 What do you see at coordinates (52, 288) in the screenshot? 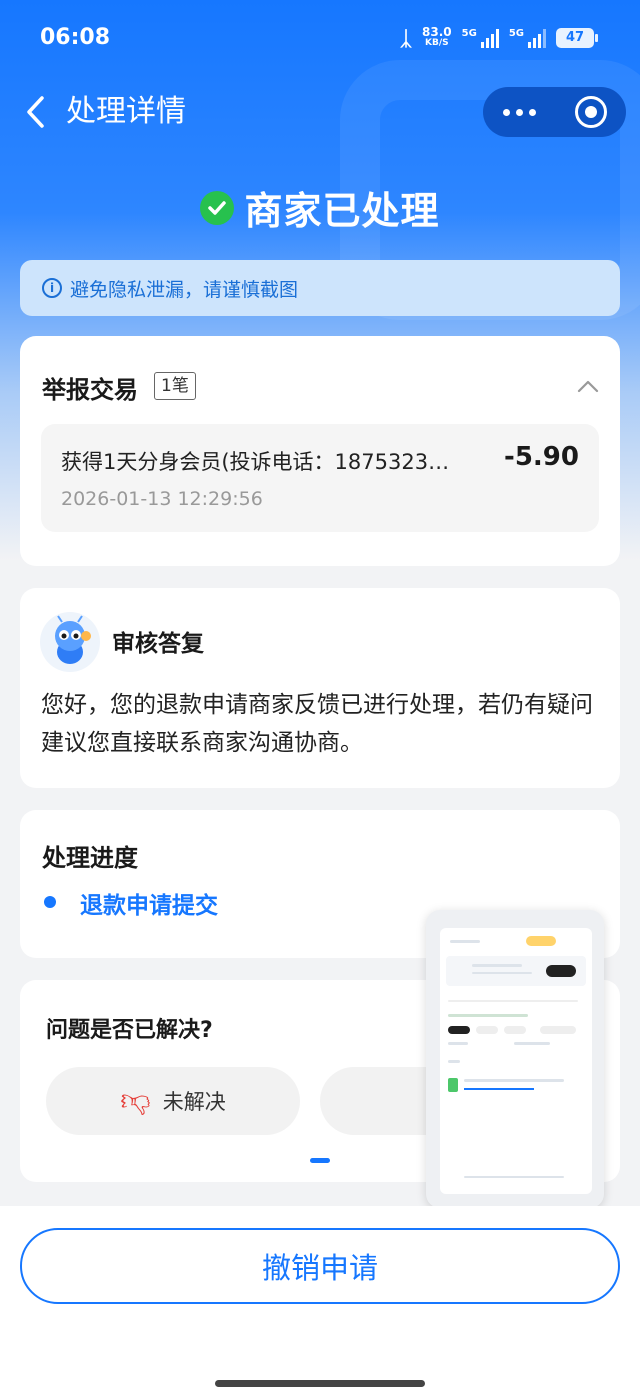
I see `info-icon: i` at bounding box center [52, 288].